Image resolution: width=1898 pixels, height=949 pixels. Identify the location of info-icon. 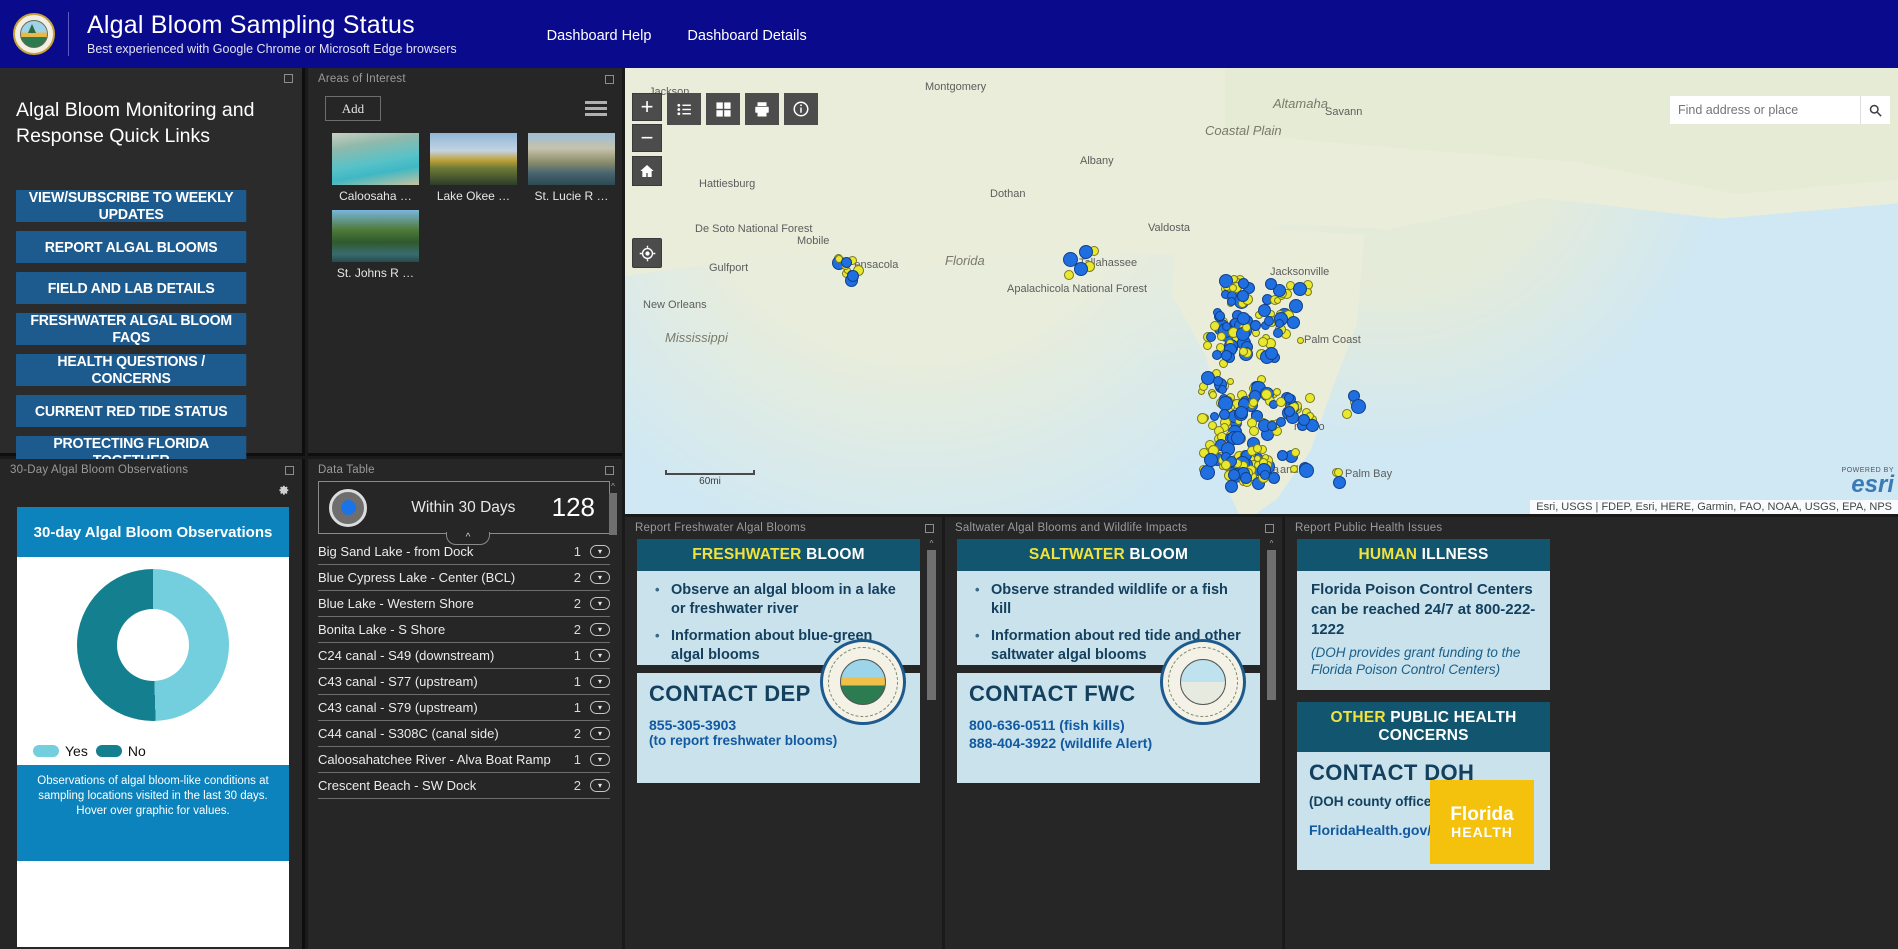
(801, 109).